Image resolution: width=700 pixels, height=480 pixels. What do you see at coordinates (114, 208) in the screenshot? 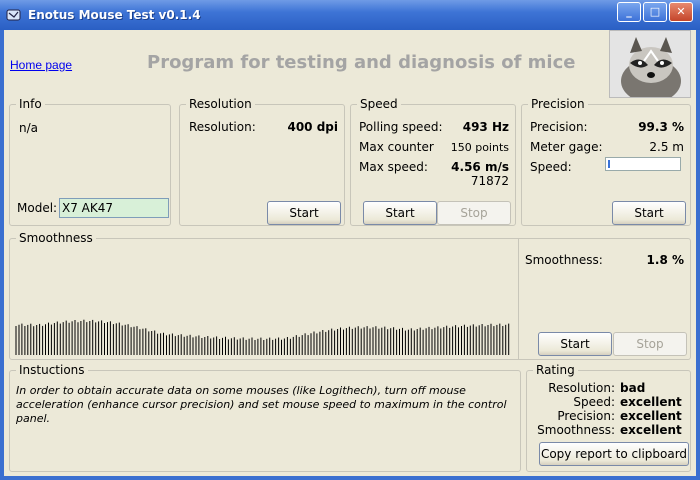
I see `model-field: X7 AK47` at bounding box center [114, 208].